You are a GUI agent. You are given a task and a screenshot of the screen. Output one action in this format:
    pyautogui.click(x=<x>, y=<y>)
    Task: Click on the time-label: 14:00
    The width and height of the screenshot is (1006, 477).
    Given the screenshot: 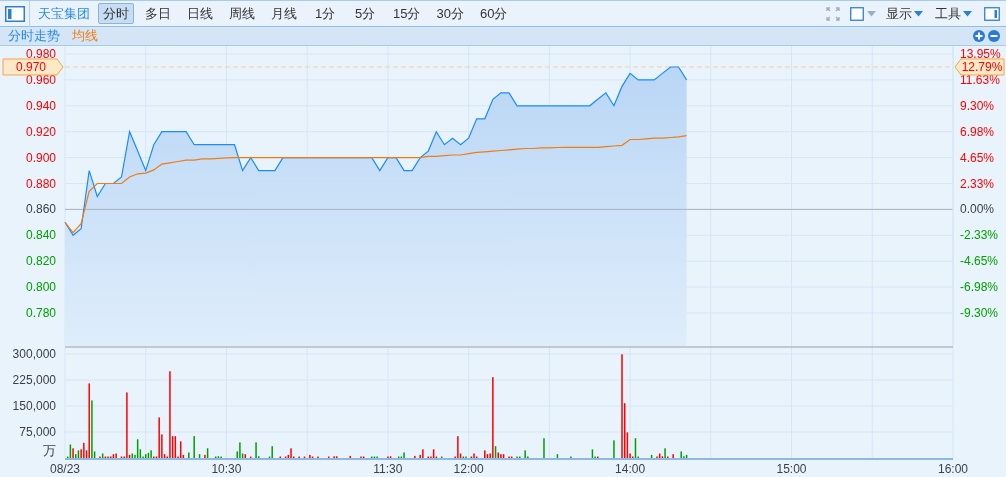 What is the action you would take?
    pyautogui.click(x=630, y=469)
    